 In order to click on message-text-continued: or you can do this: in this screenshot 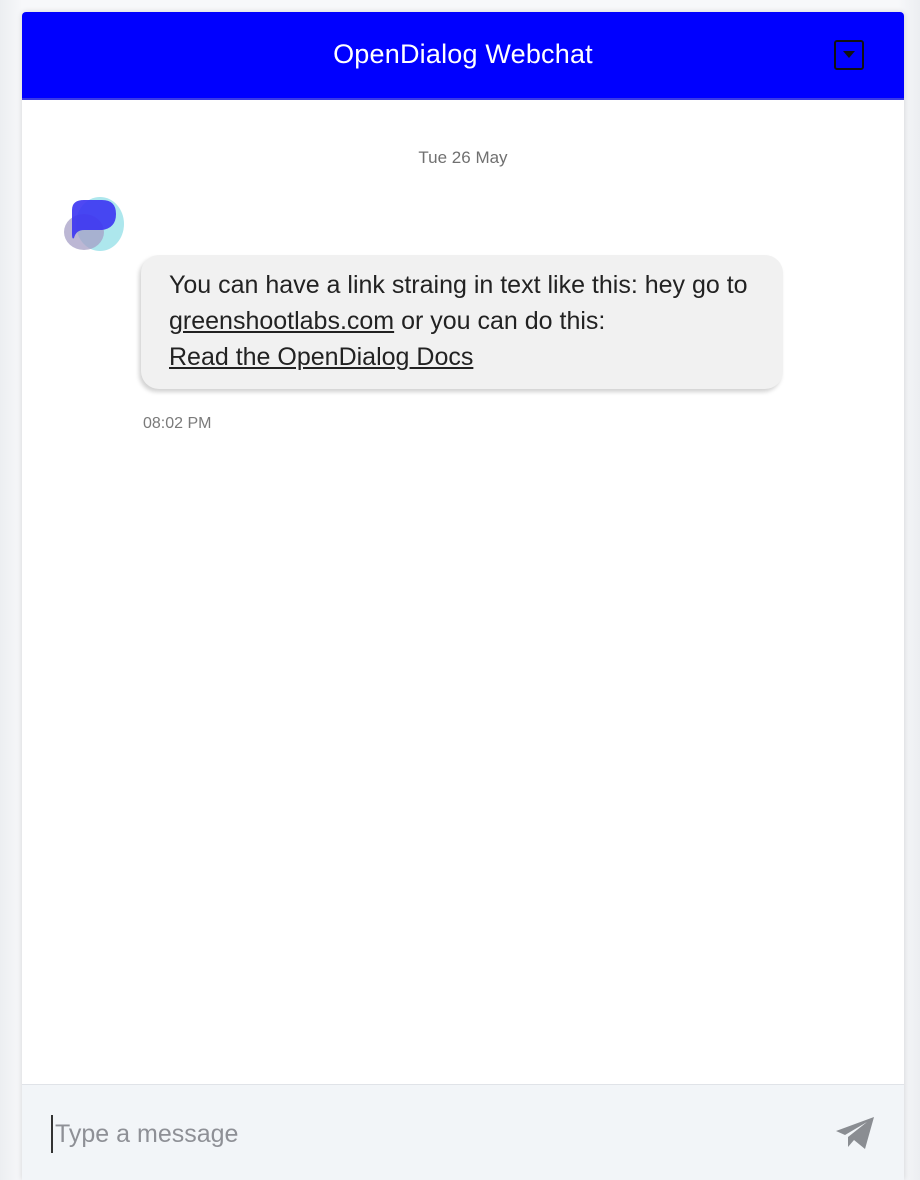, I will do `click(500, 321)`.